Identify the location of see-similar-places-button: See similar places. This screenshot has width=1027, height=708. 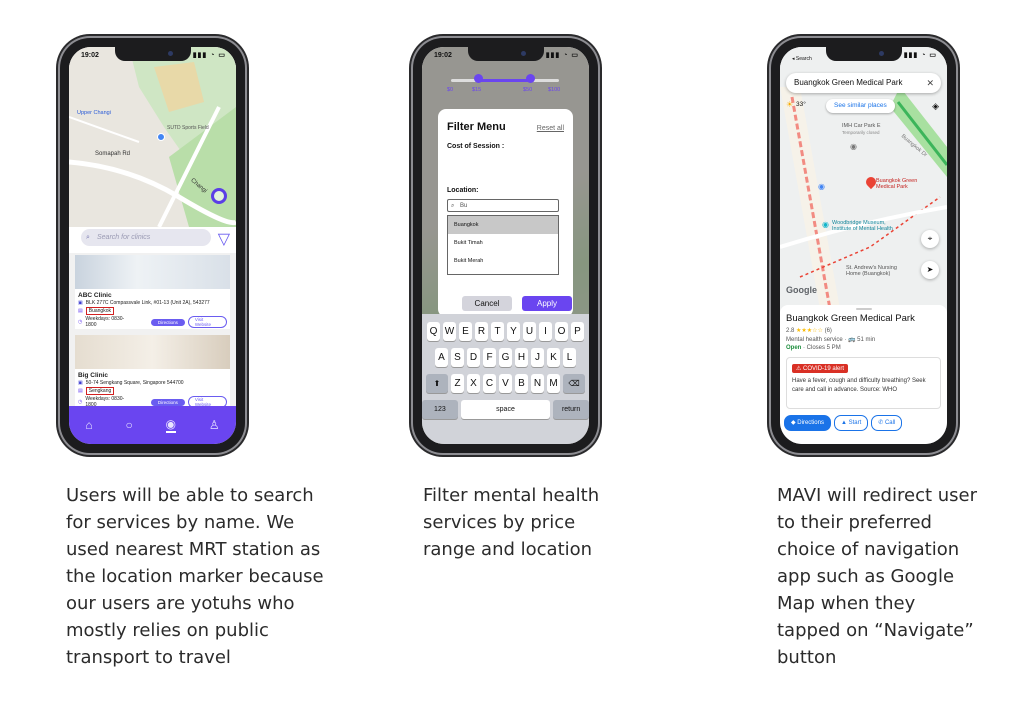
(860, 106).